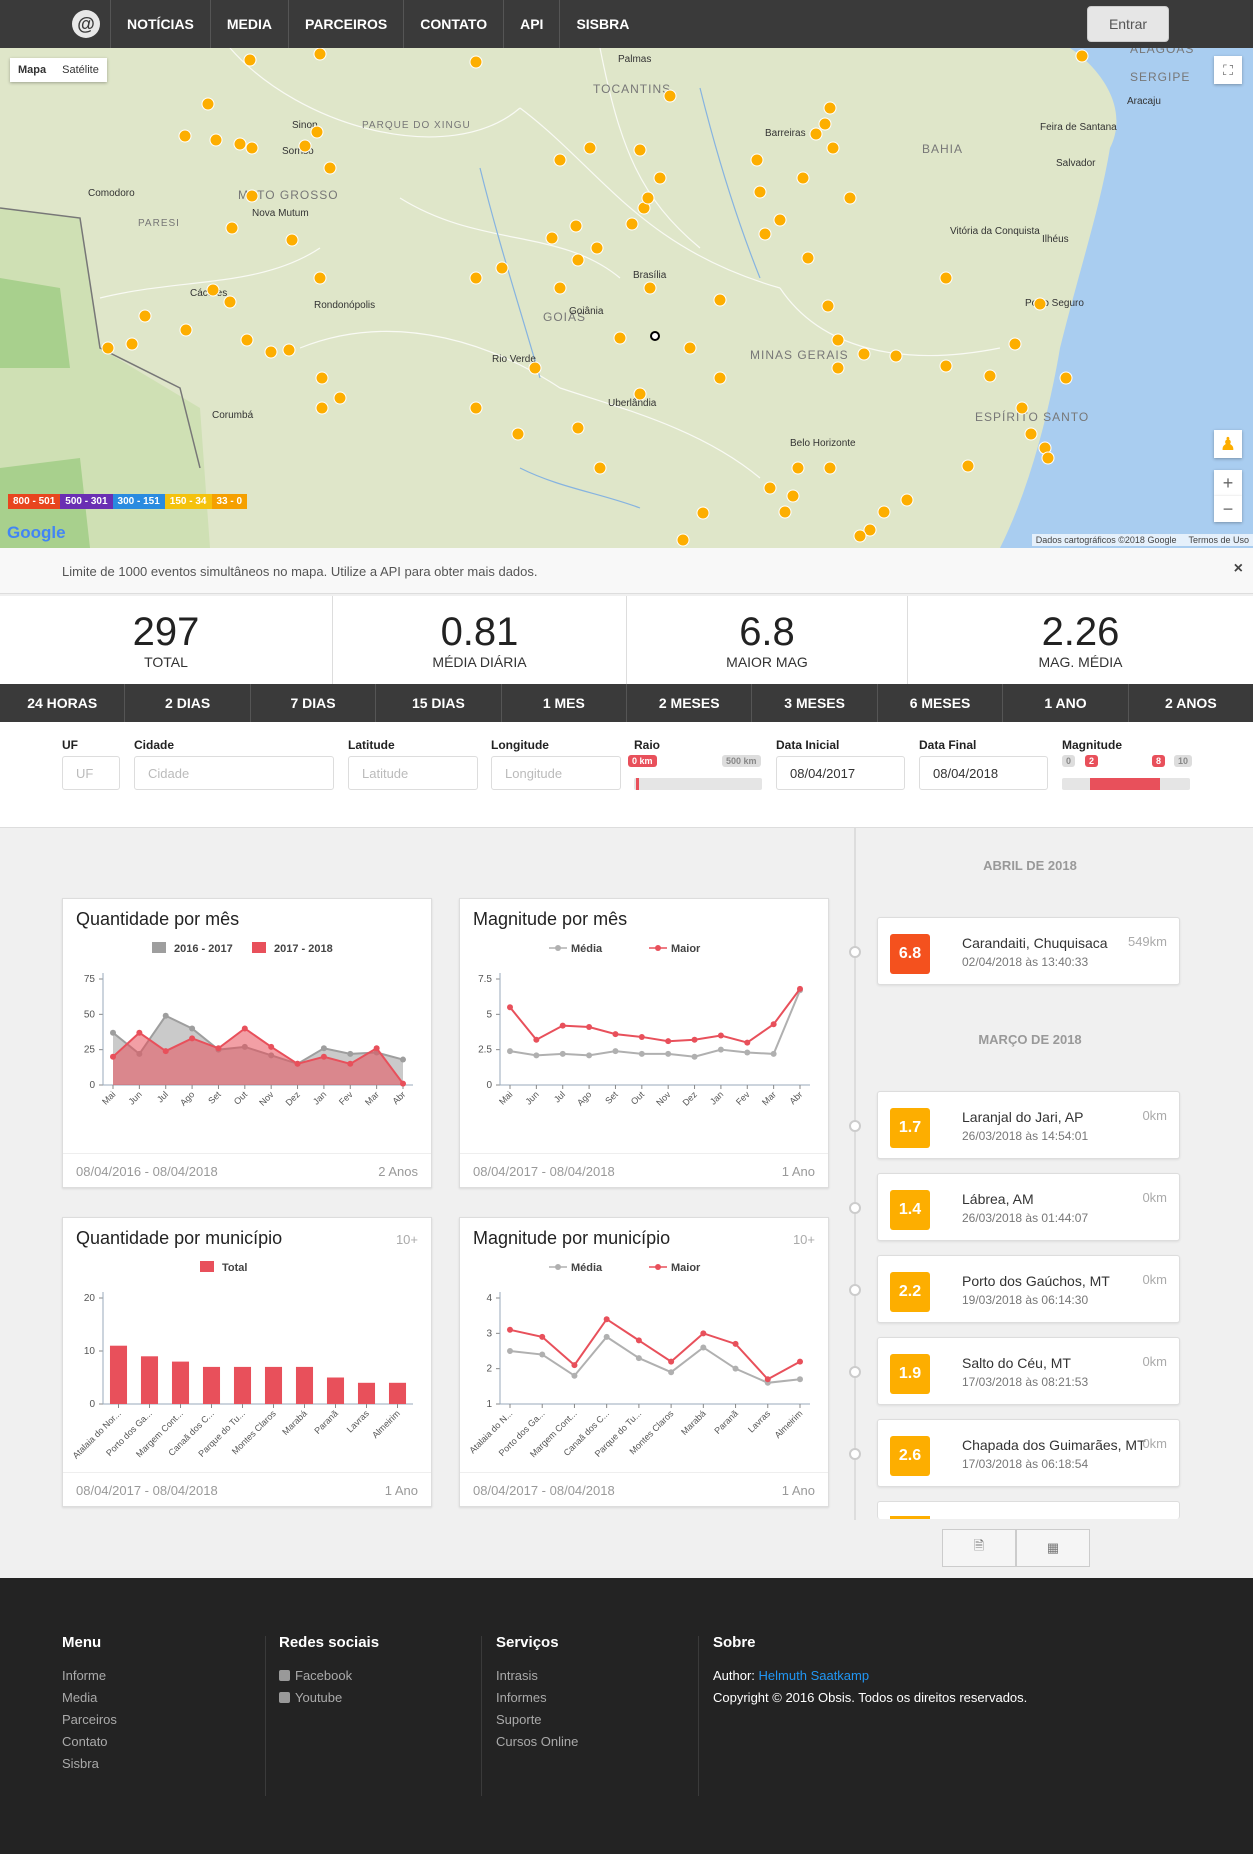  What do you see at coordinates (248, 24) in the screenshot?
I see `nav-media: MEDIA` at bounding box center [248, 24].